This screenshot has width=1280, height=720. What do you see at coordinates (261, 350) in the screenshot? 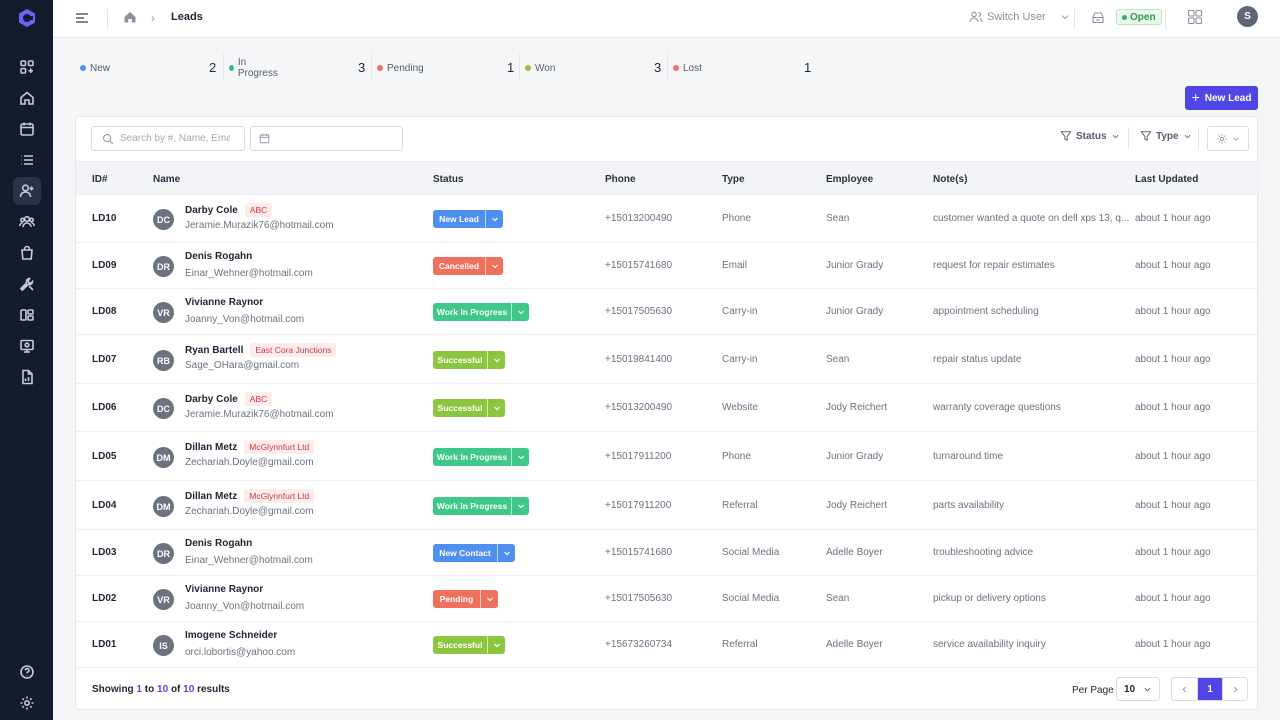
I see `lead-name: Ryan Bartell East Cora Junctions` at bounding box center [261, 350].